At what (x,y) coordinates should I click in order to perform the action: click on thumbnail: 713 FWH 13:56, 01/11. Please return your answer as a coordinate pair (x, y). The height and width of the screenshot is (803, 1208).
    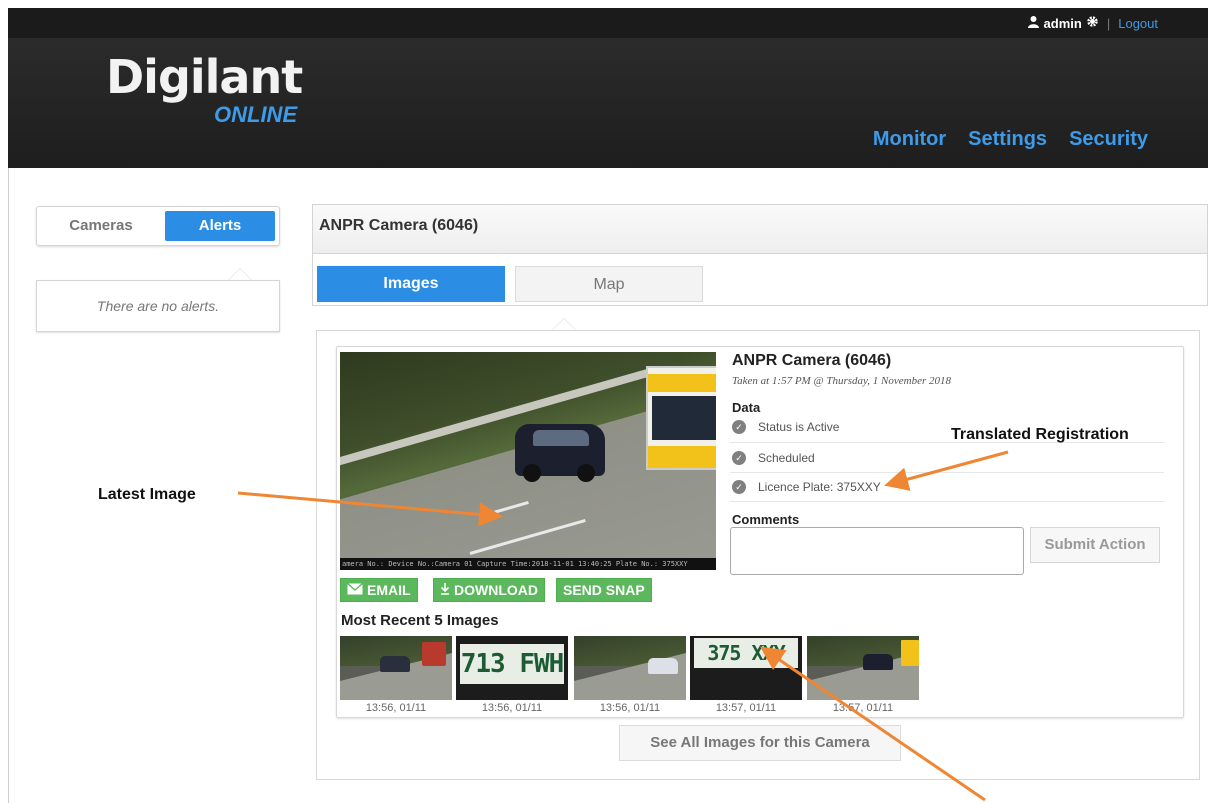
    Looking at the image, I should click on (513, 676).